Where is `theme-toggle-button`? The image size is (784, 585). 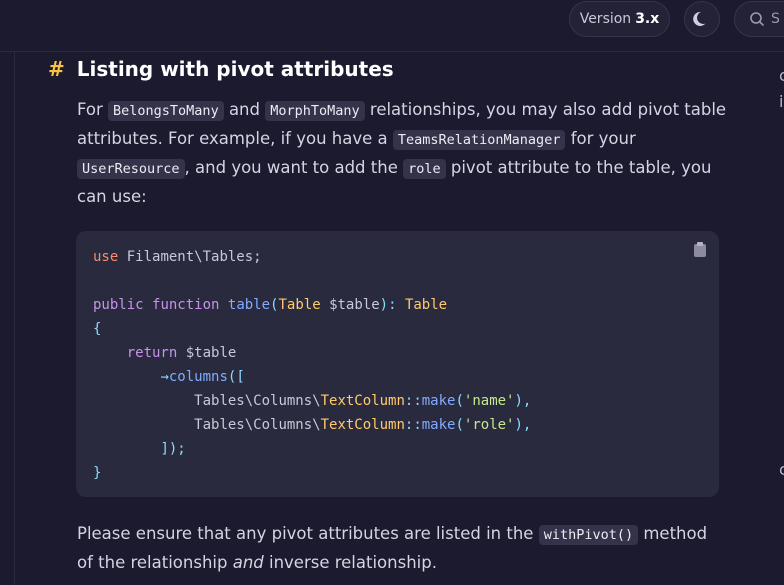 theme-toggle-button is located at coordinates (702, 19).